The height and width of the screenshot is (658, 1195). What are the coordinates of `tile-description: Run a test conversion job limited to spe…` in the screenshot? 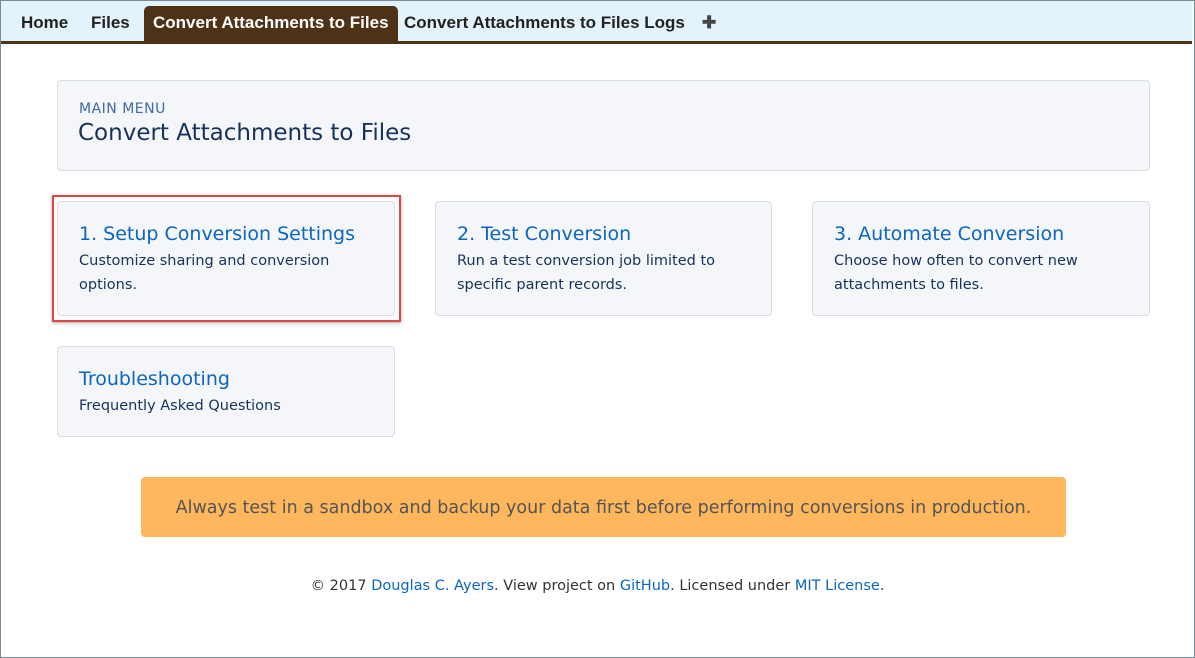 It's located at (586, 273).